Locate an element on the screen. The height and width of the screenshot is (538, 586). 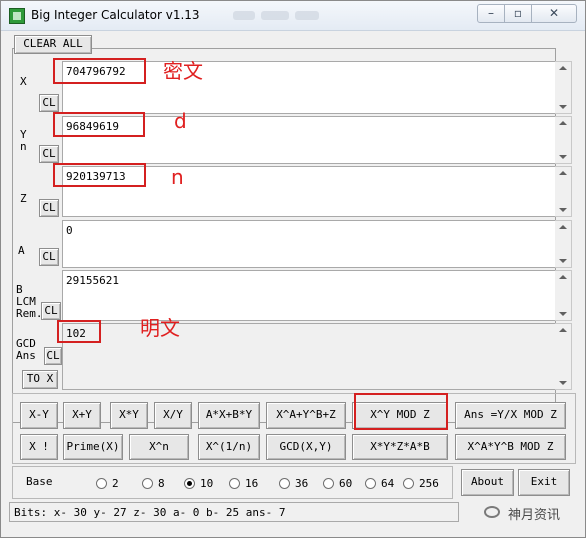
op-x-times-y-button: X*Y is located at coordinates (129, 415).